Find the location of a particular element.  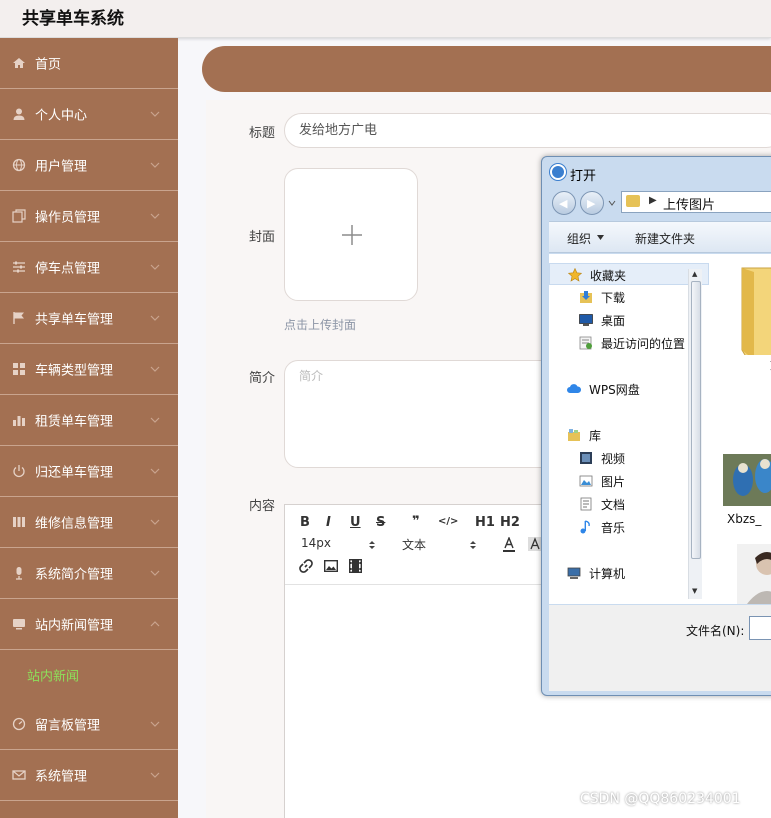

nav-item-documents: 文档 is located at coordinates (629, 504).